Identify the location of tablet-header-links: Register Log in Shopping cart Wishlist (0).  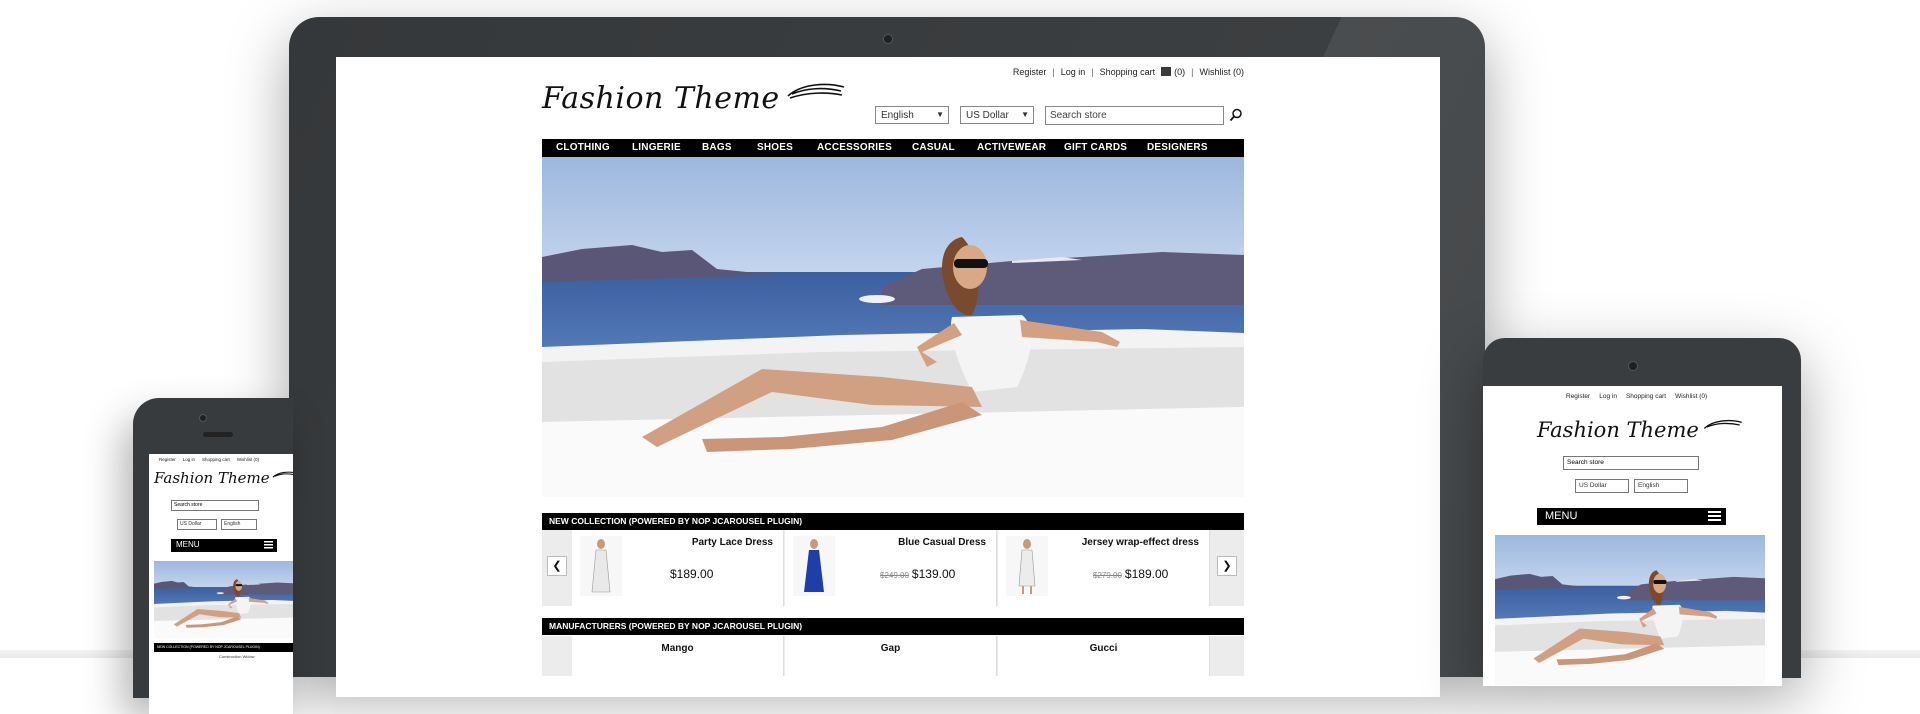
(1641, 396).